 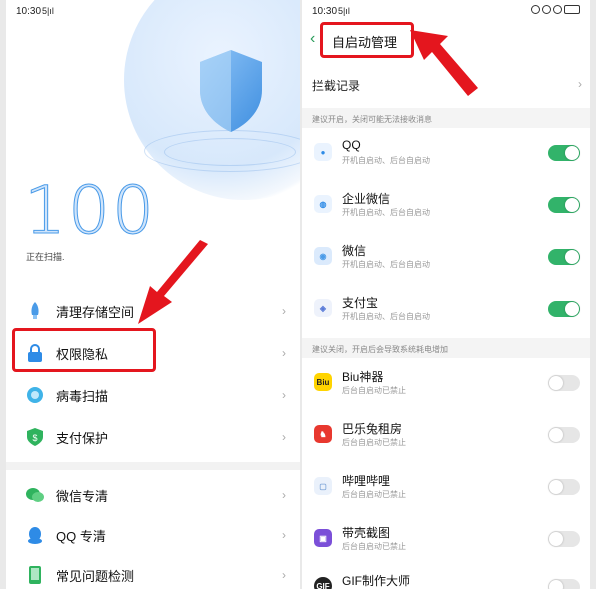 I want to click on wechat-icon, so click(x=35, y=495).